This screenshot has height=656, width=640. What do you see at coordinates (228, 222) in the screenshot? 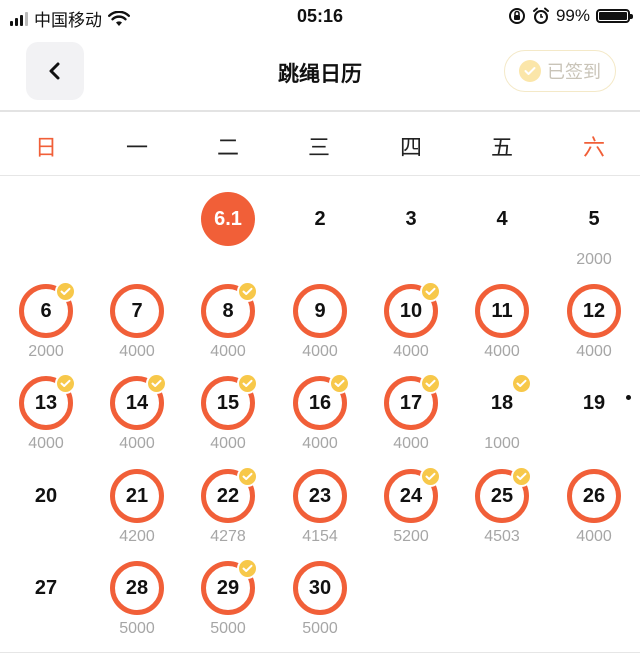
I see `day-cell-6.1: 6.1` at bounding box center [228, 222].